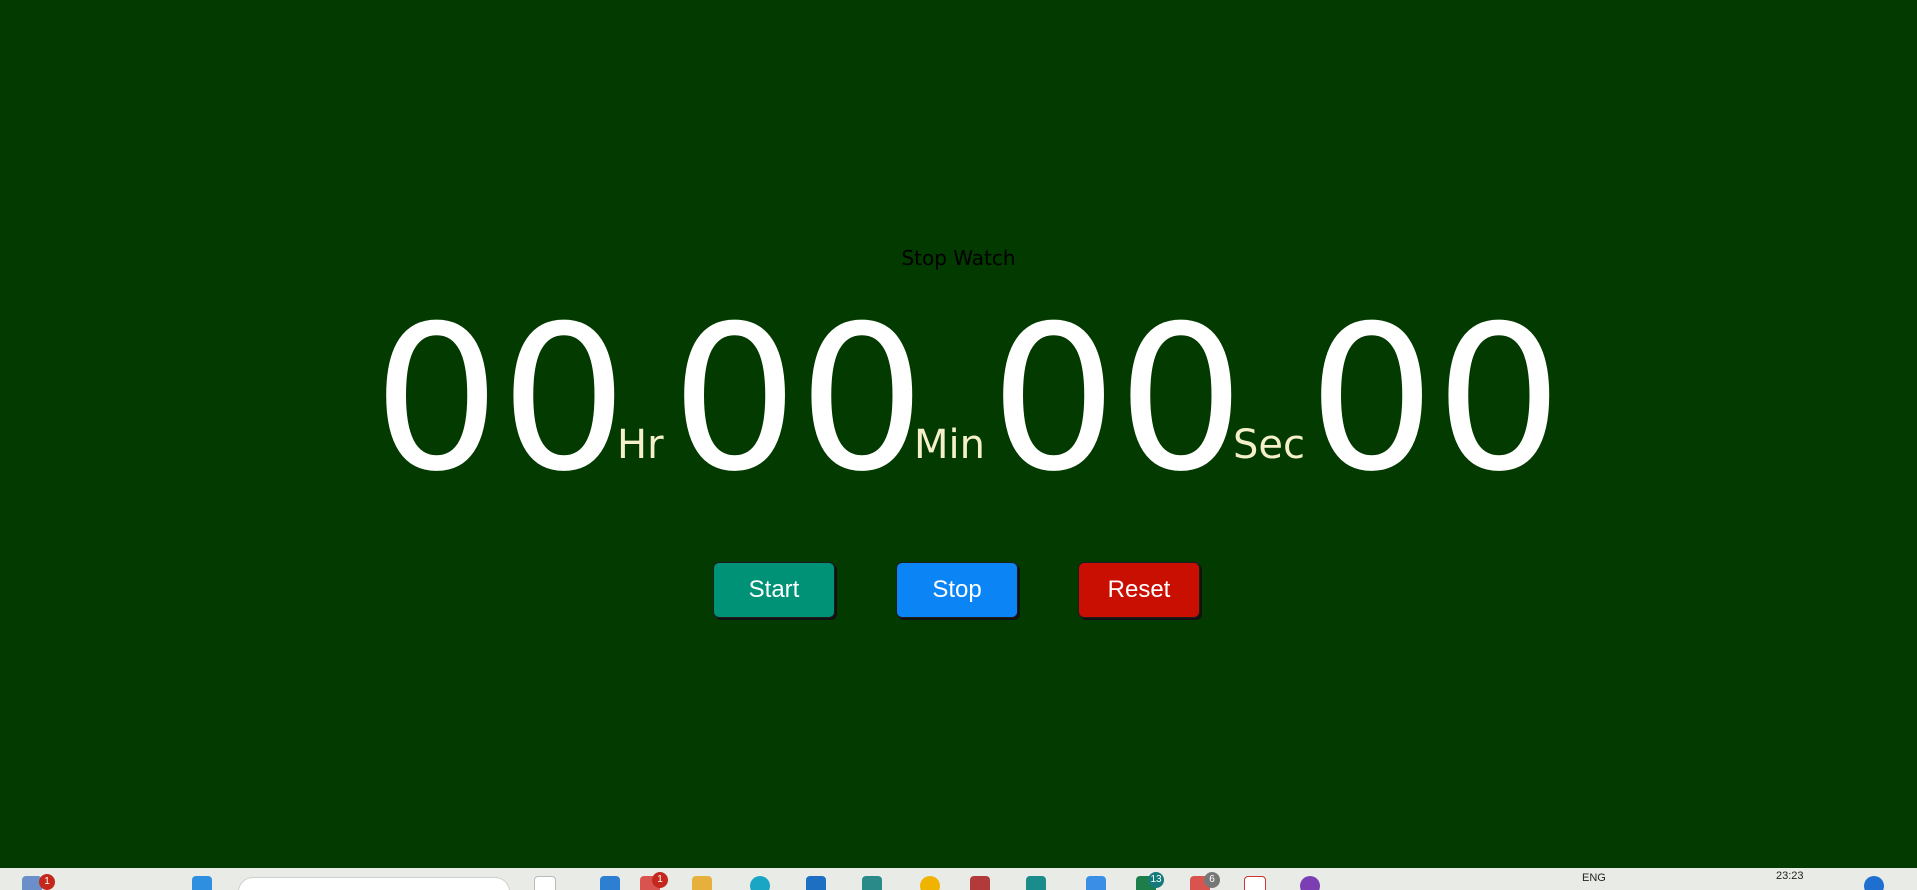  Describe the element at coordinates (958, 879) in the screenshot. I see `taskbar: 1 1 13 6 ENG 23:23` at that location.